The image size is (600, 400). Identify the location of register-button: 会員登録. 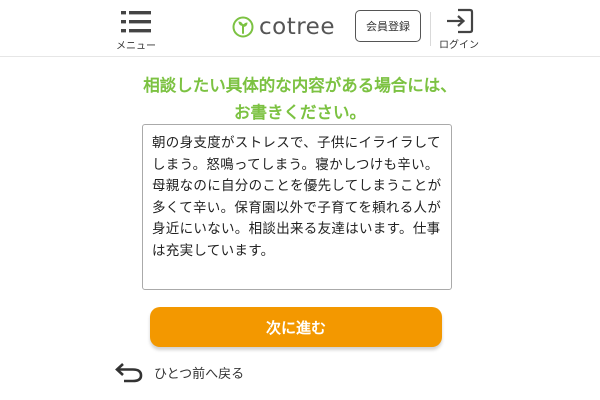
(388, 26).